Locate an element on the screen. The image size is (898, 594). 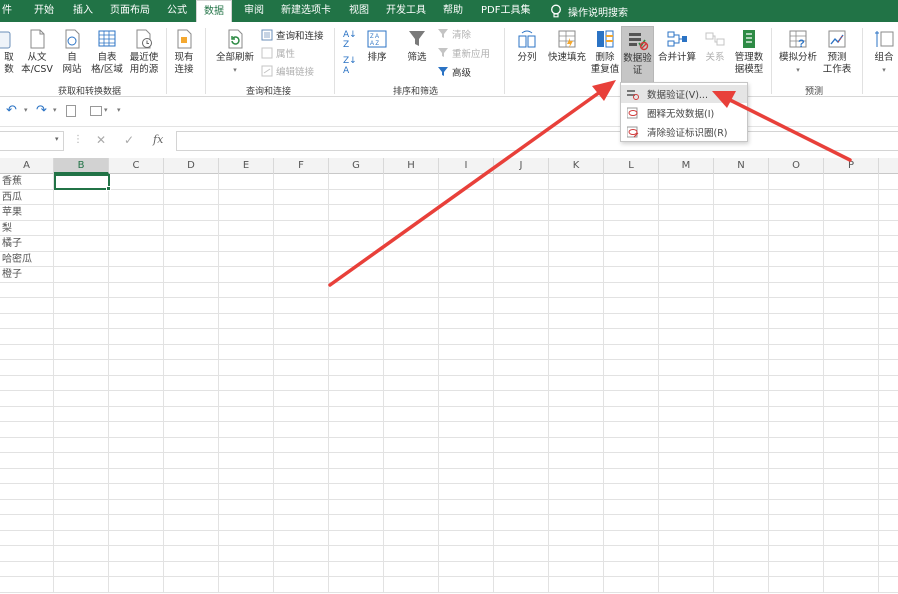
tab-file: 件 is located at coordinates (10, 11).